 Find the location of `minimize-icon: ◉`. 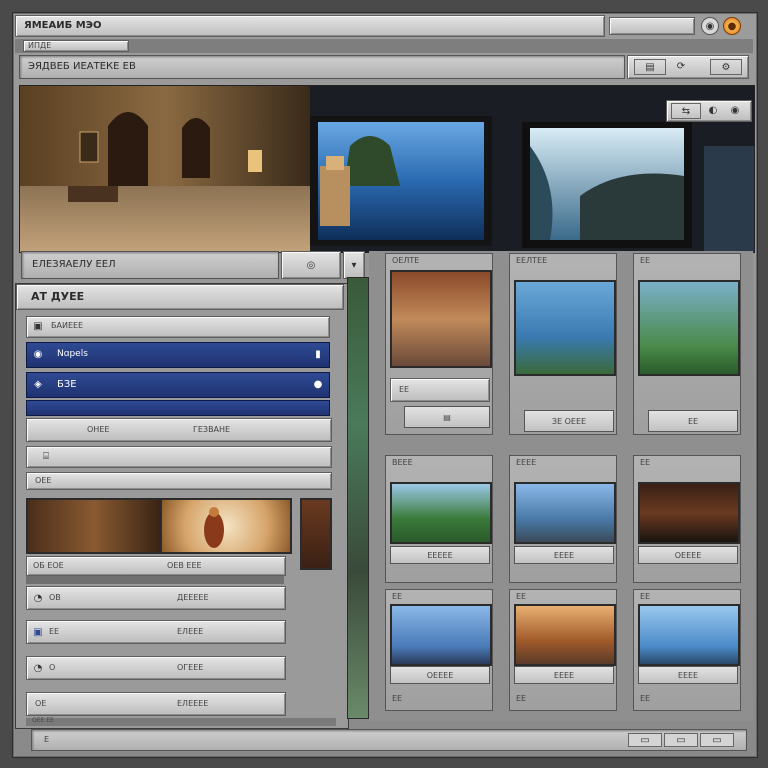

minimize-icon: ◉ is located at coordinates (710, 26).